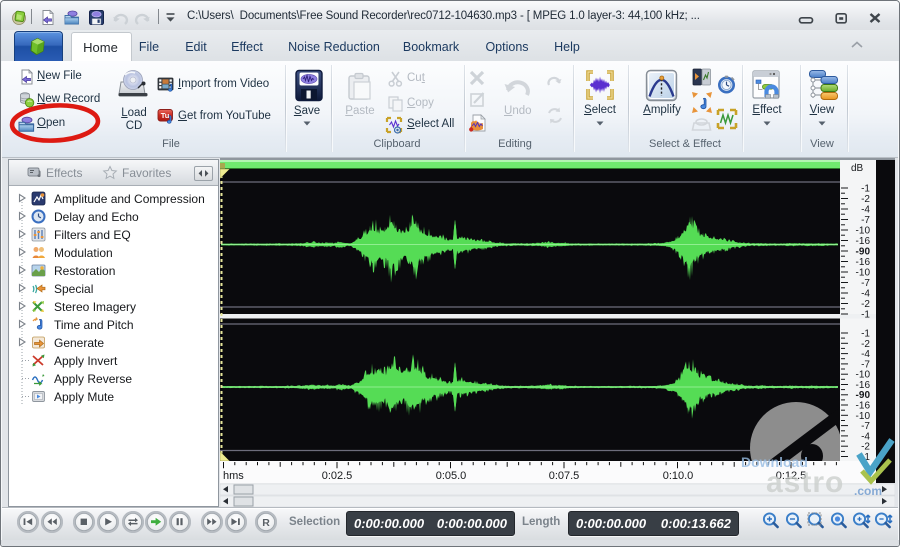 The width and height of the screenshot is (900, 547). Describe the element at coordinates (564, 476) in the screenshot. I see `svg-text: 0:07.5` at that location.